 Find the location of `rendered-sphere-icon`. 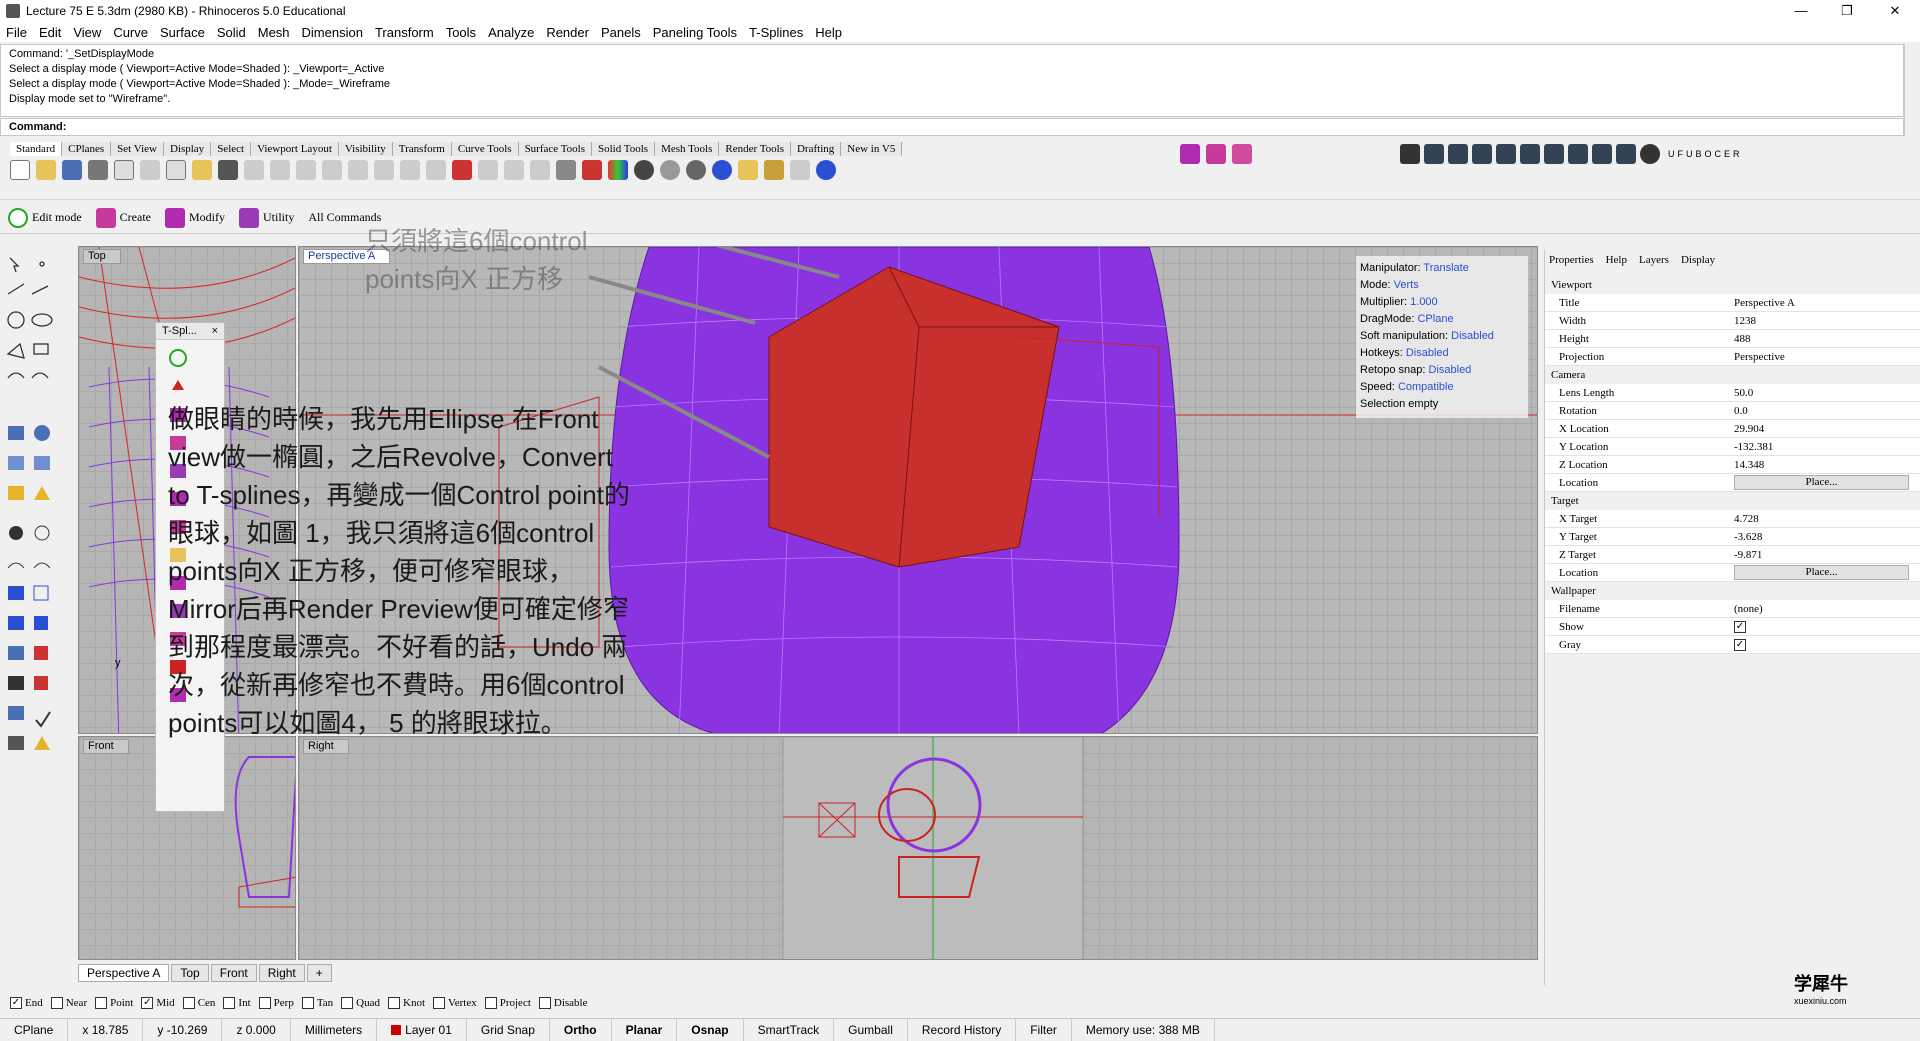

rendered-sphere-icon is located at coordinates (670, 170).